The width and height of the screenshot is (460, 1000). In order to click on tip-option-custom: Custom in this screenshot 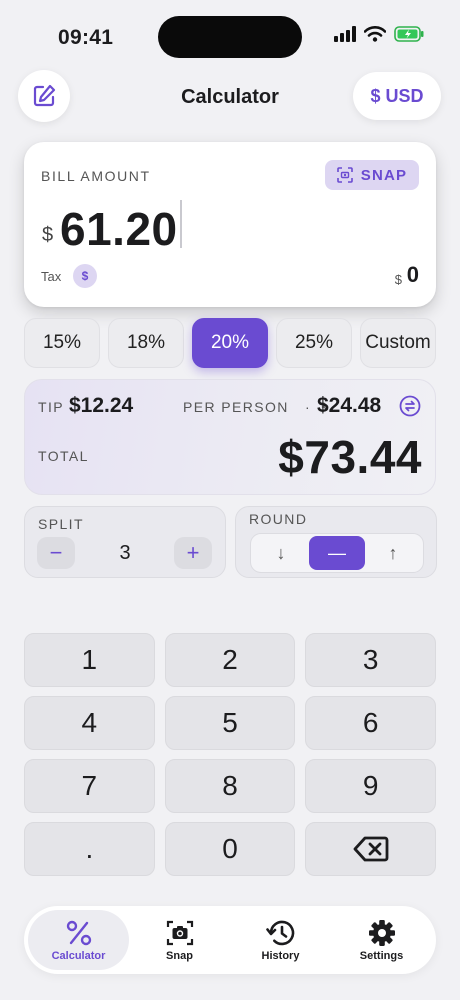, I will do `click(398, 343)`.